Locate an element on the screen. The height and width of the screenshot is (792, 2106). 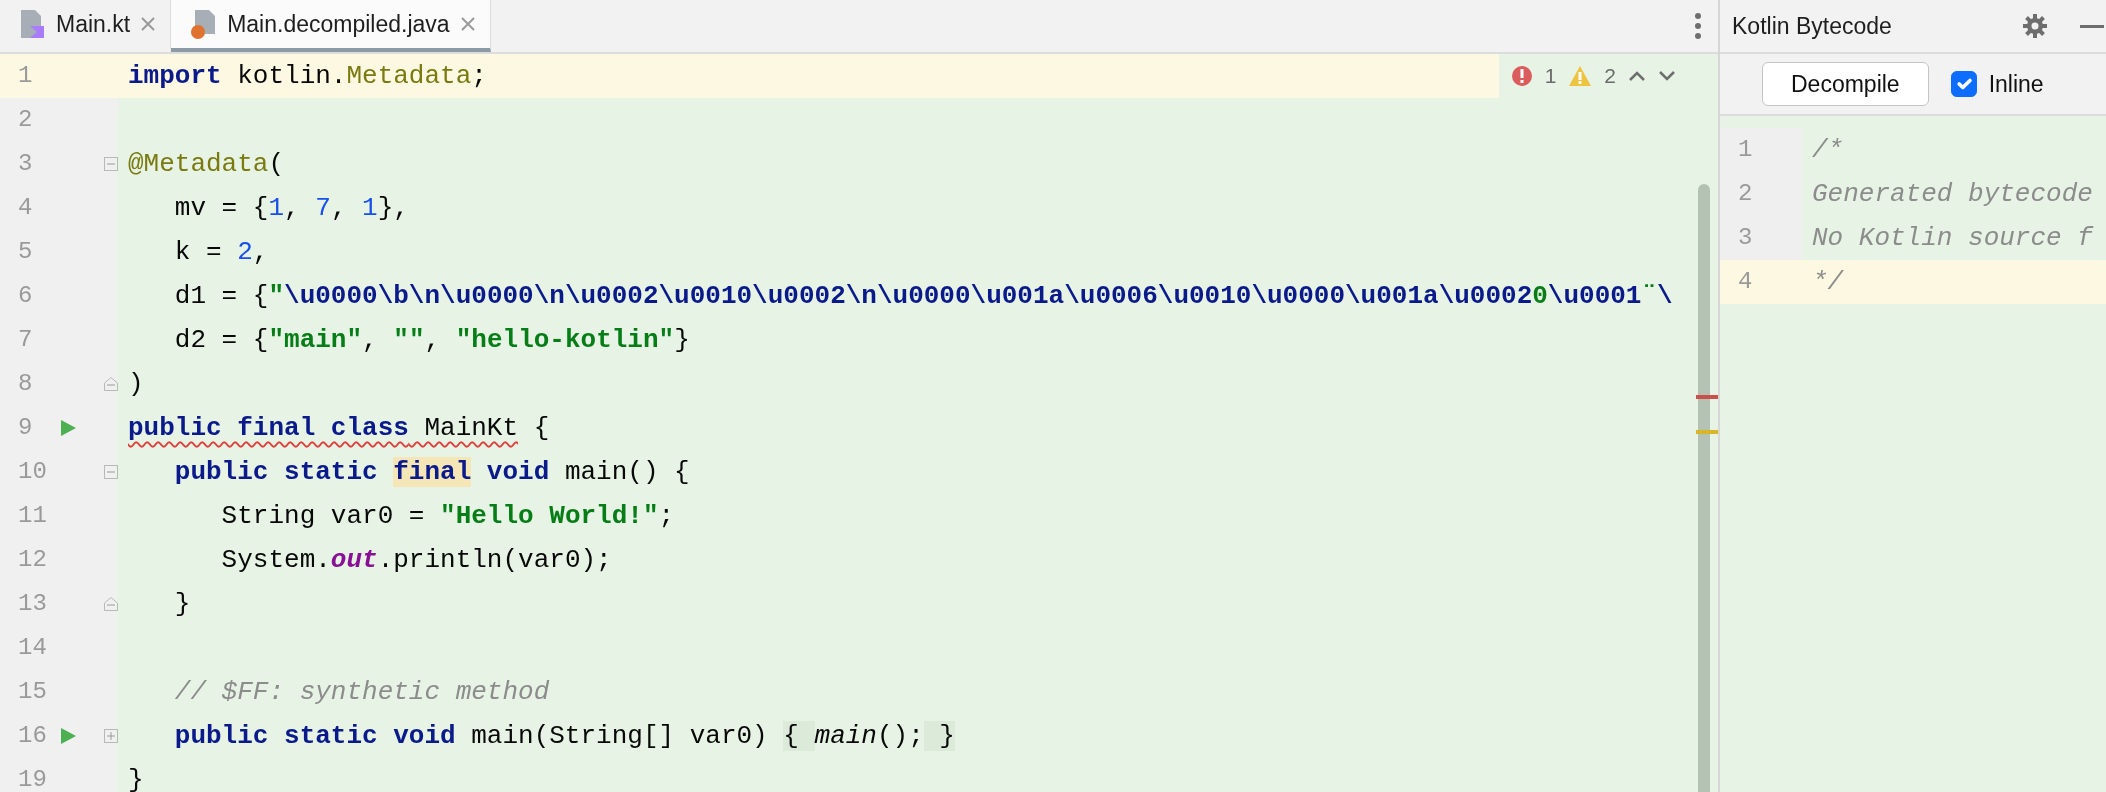
code-line: No Kotlin source f is located at coordinates (1953, 238).